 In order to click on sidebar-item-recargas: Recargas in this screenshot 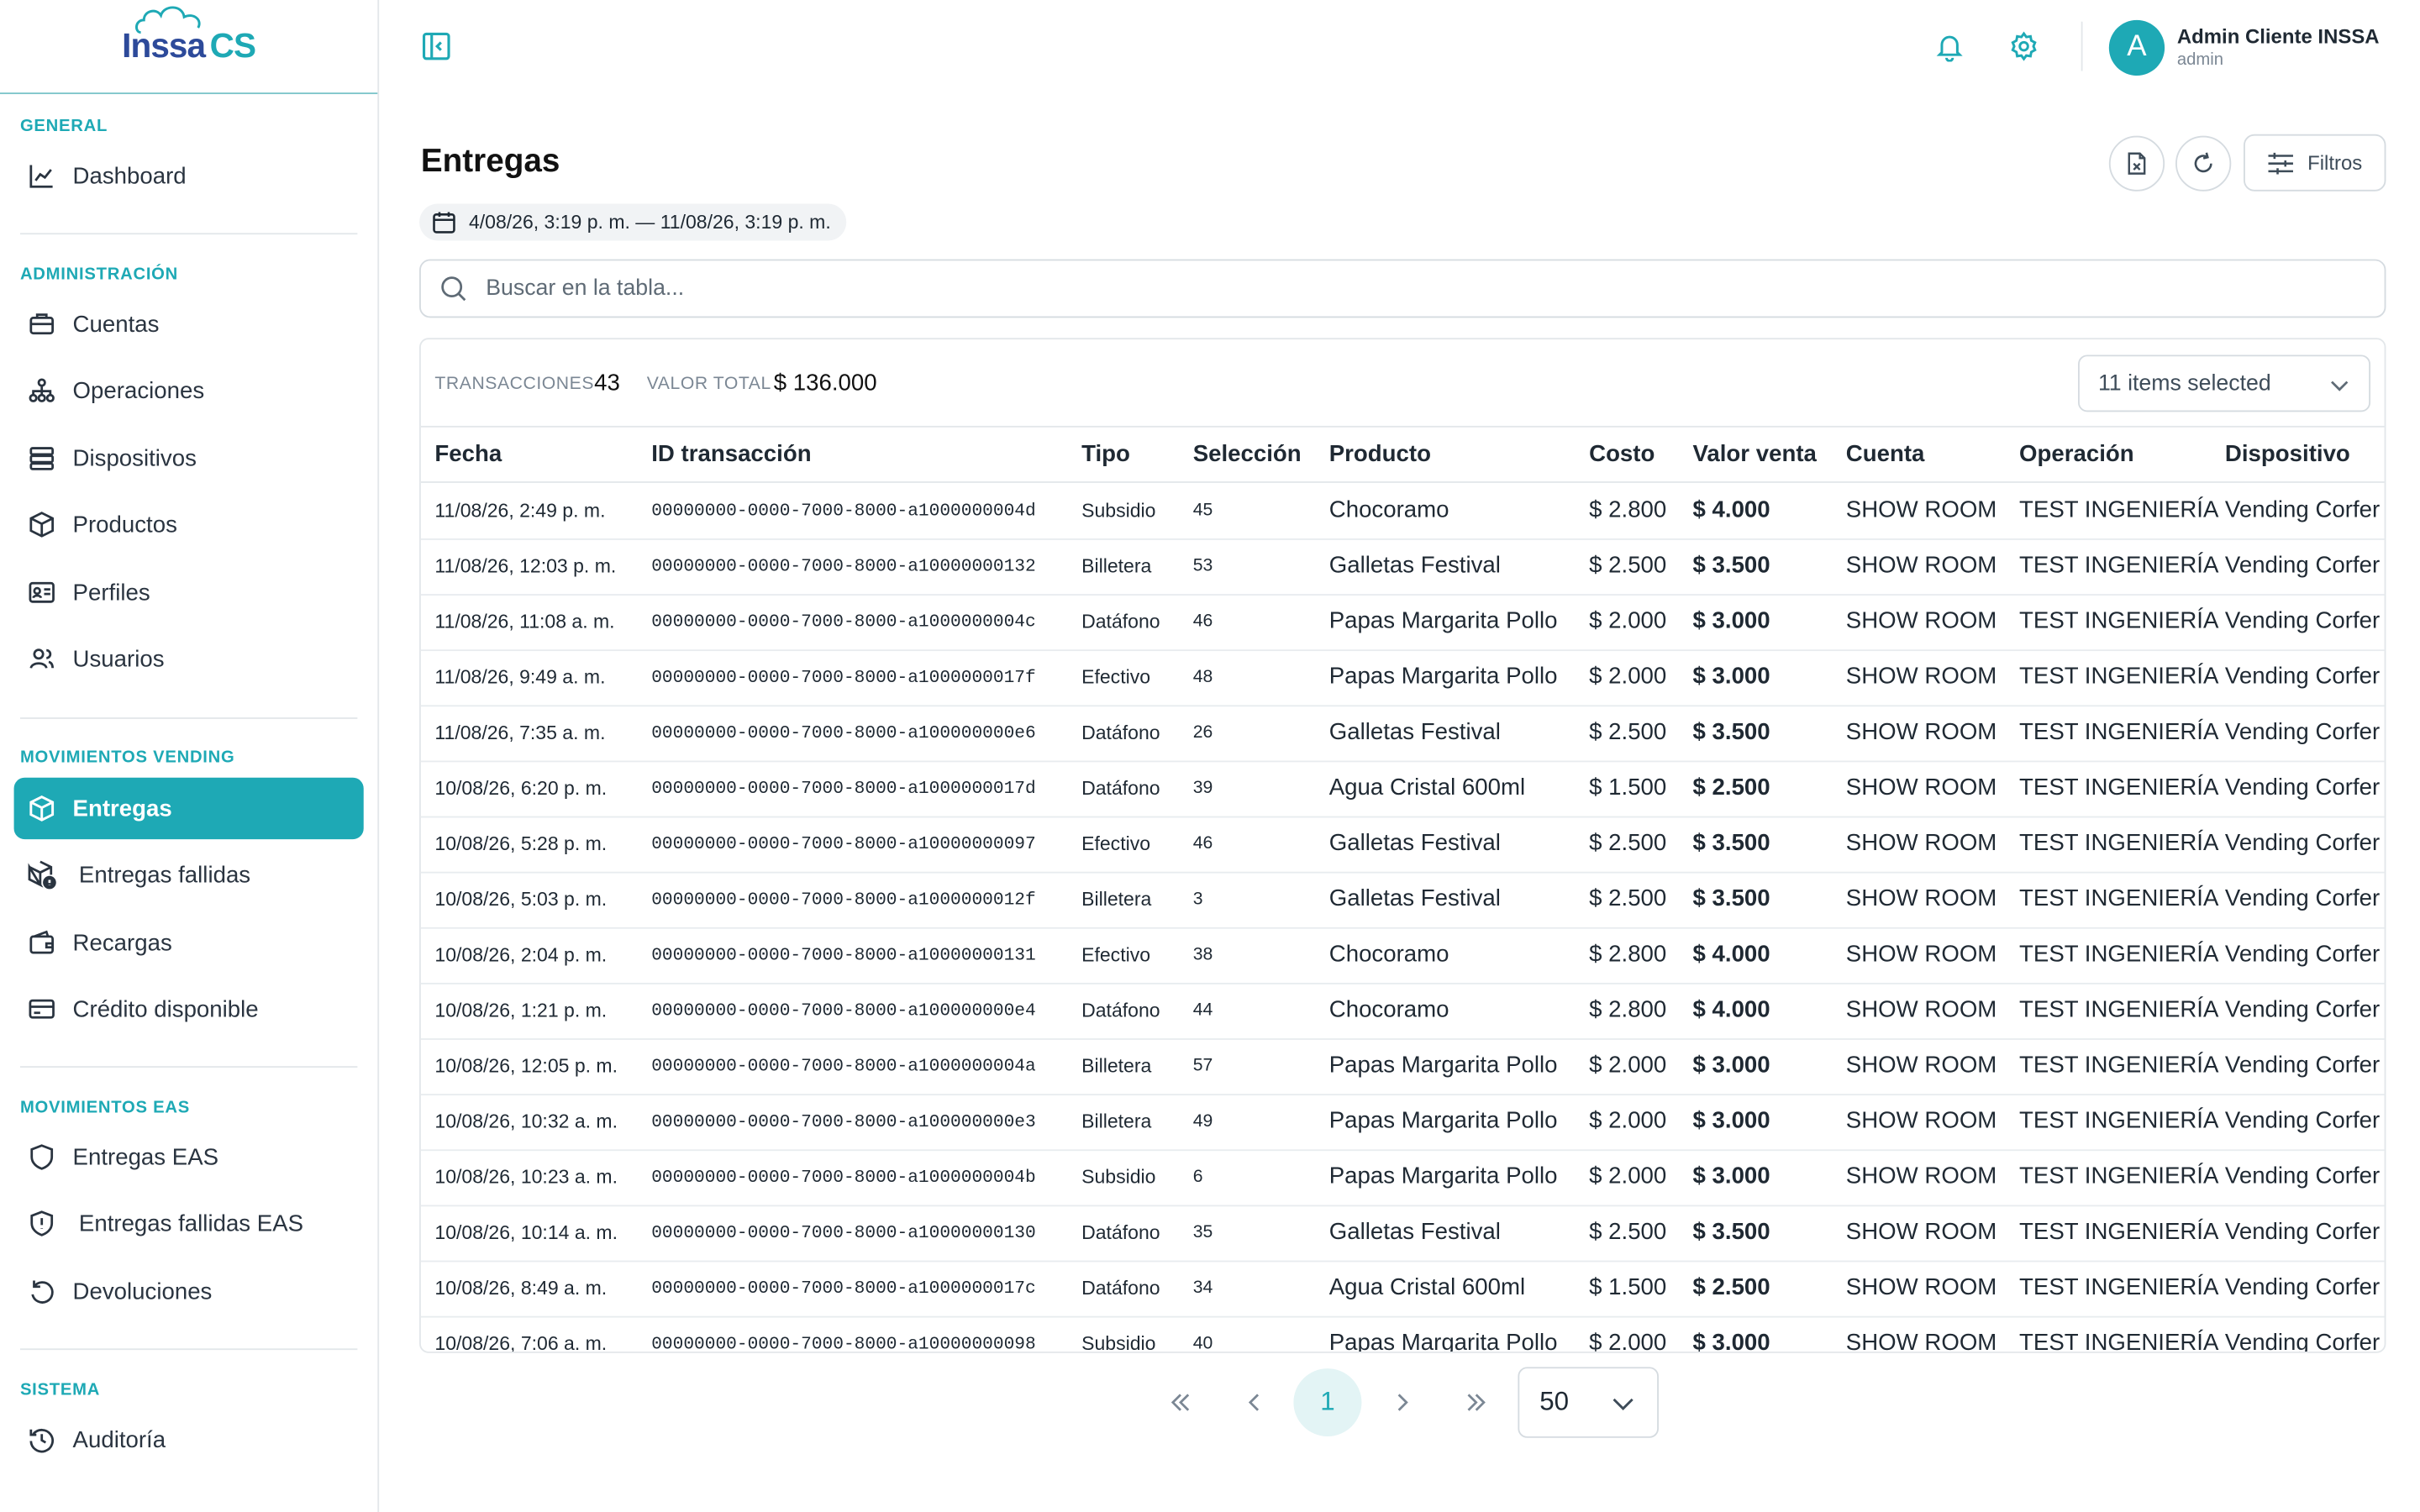, I will do `click(189, 942)`.